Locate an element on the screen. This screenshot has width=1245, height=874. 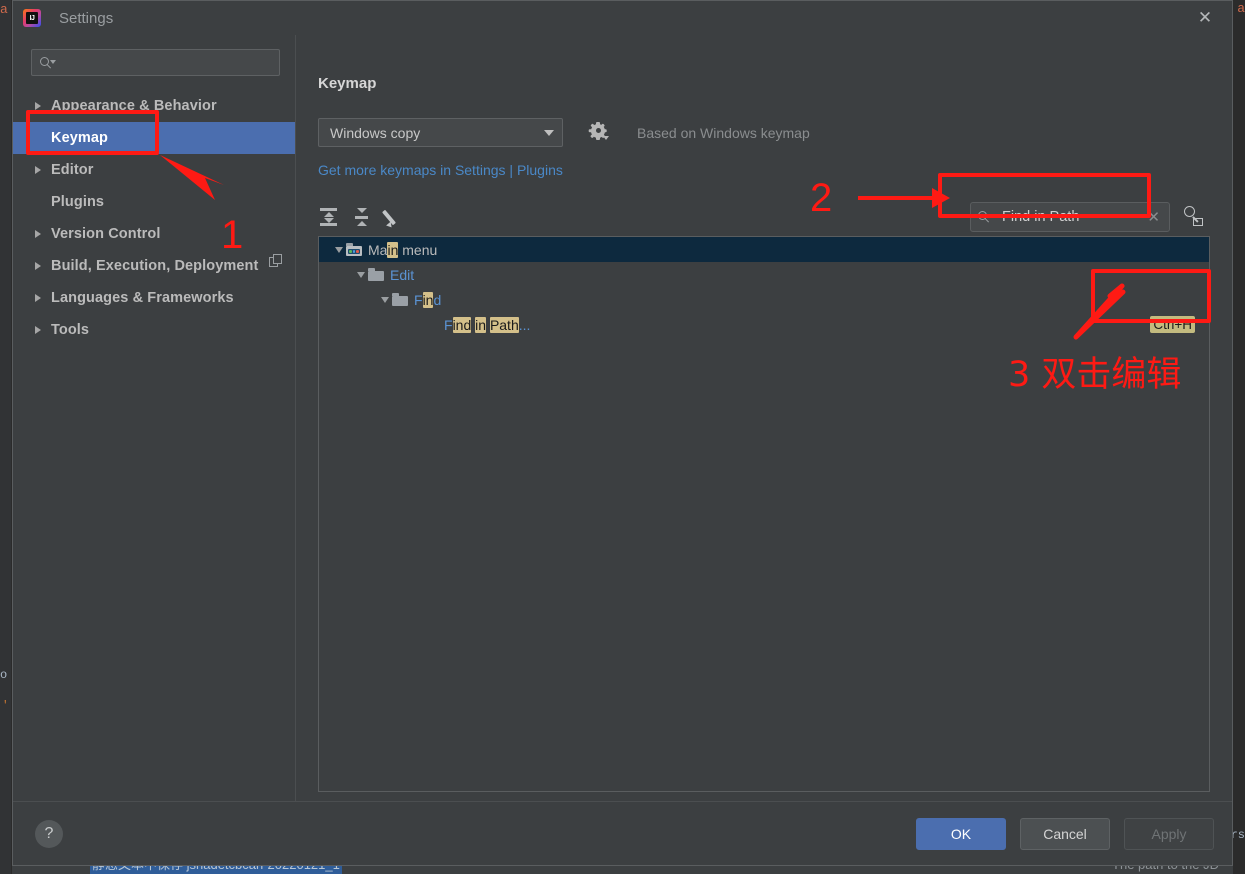
sidebar-item-label: Build, Execution, Deployment is located at coordinates (155, 266).